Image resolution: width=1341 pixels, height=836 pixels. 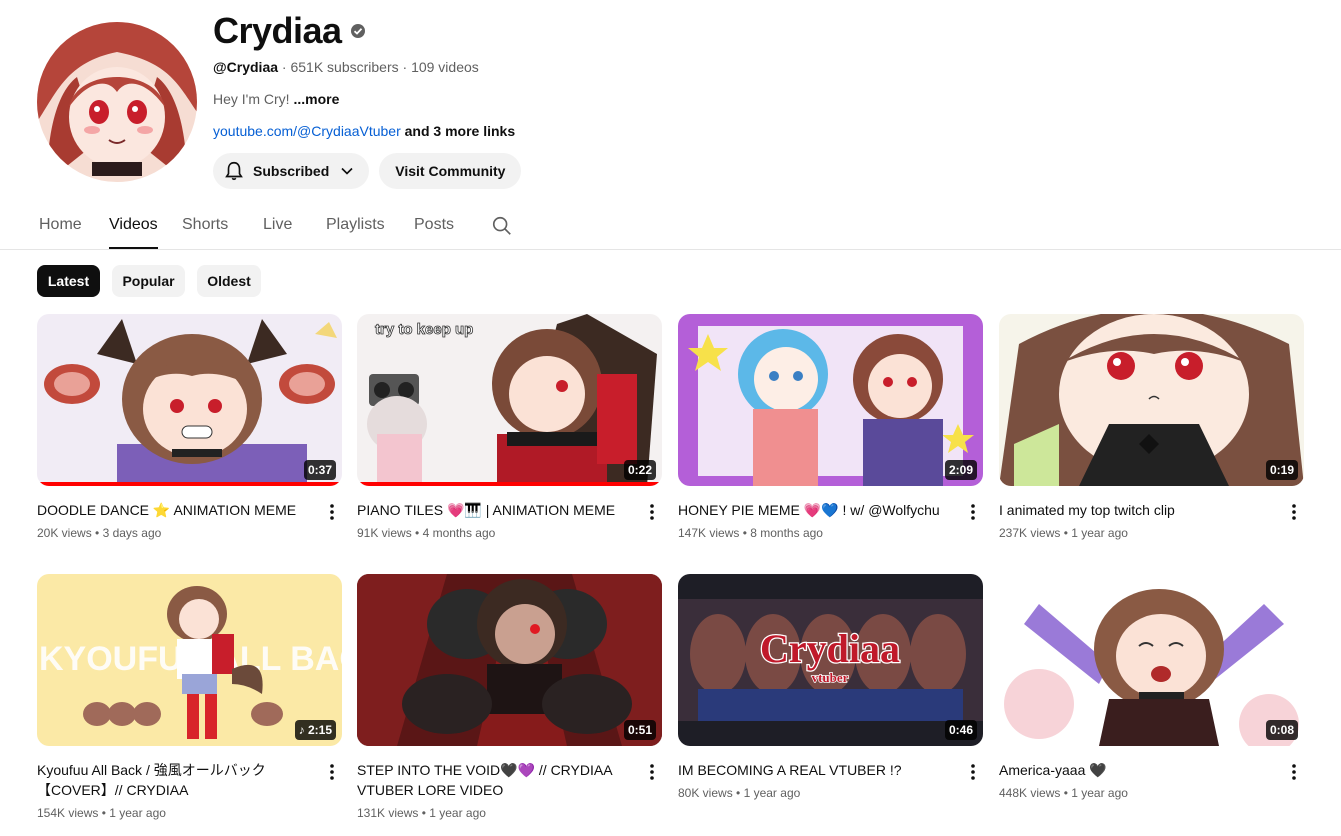 I want to click on chevron-down-icon, so click(x=347, y=171).